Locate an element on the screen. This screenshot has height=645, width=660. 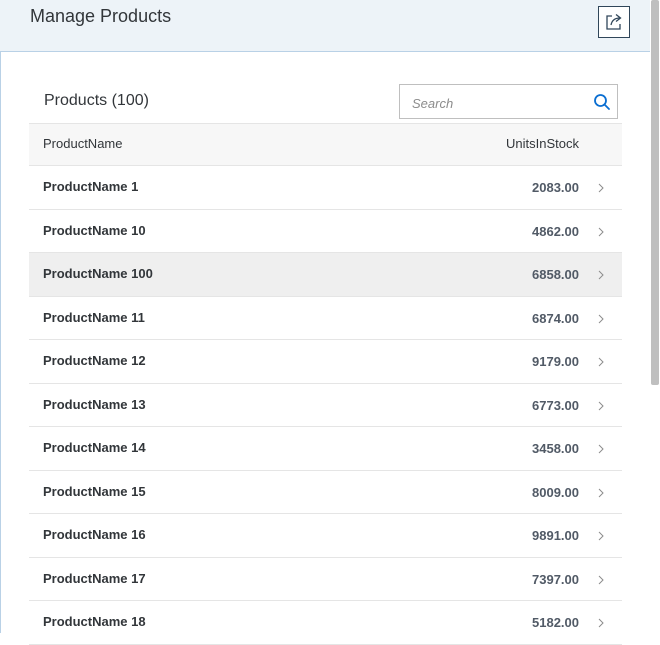
units-in-stock: 7397.00 is located at coordinates (555, 579).